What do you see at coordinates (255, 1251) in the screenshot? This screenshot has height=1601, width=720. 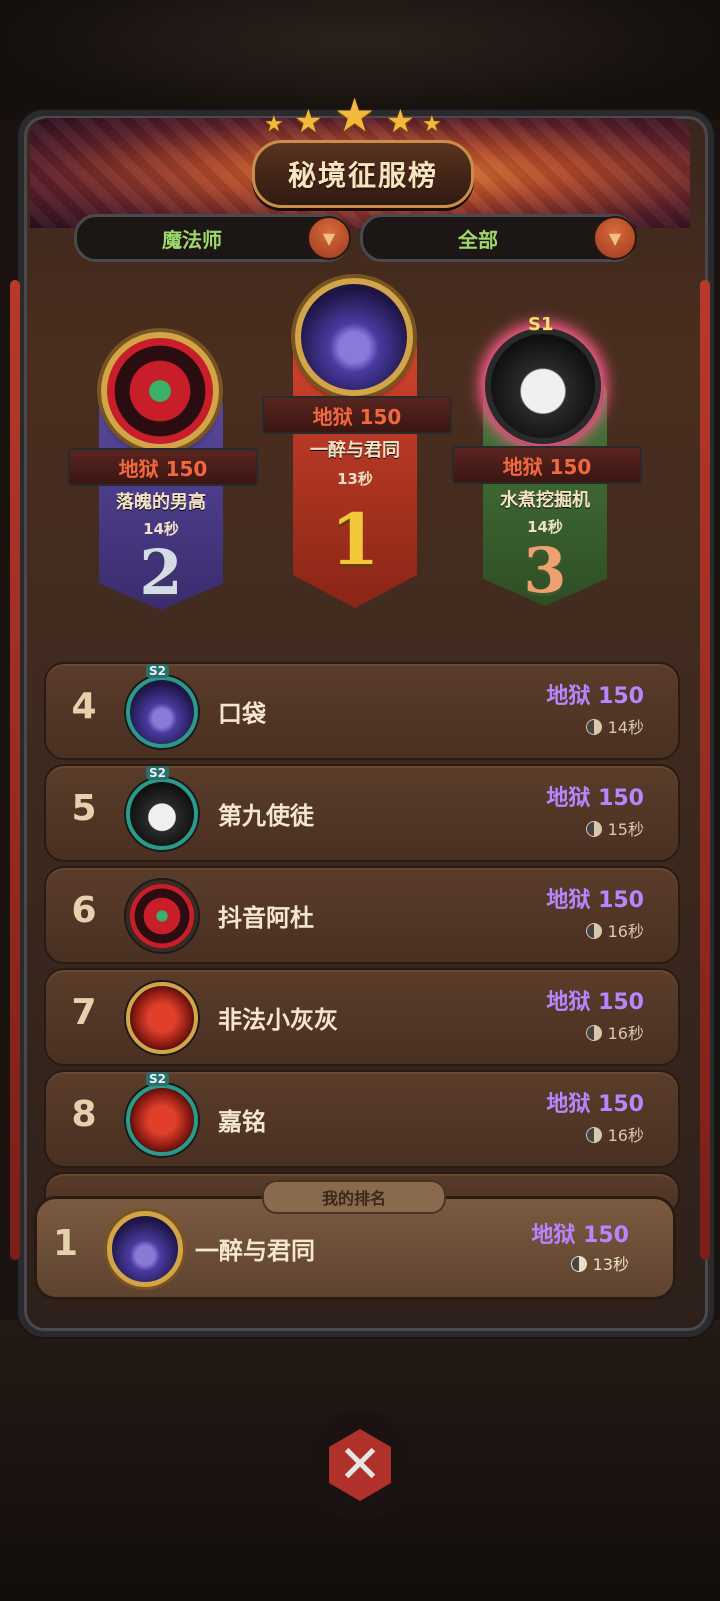 I see `my-player-name: 一醉与君同` at bounding box center [255, 1251].